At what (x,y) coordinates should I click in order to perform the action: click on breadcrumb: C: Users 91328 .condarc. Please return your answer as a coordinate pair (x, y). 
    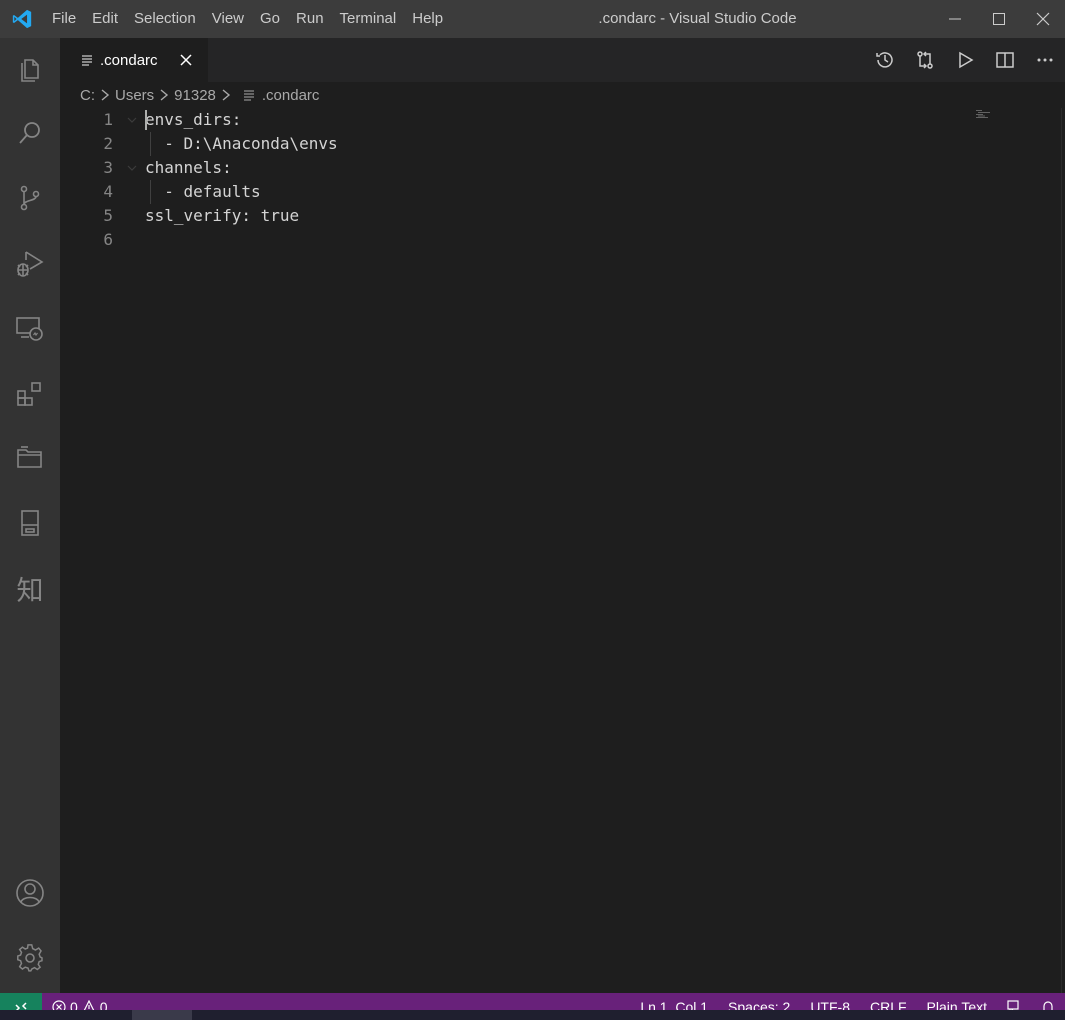
    Looking at the image, I should click on (562, 95).